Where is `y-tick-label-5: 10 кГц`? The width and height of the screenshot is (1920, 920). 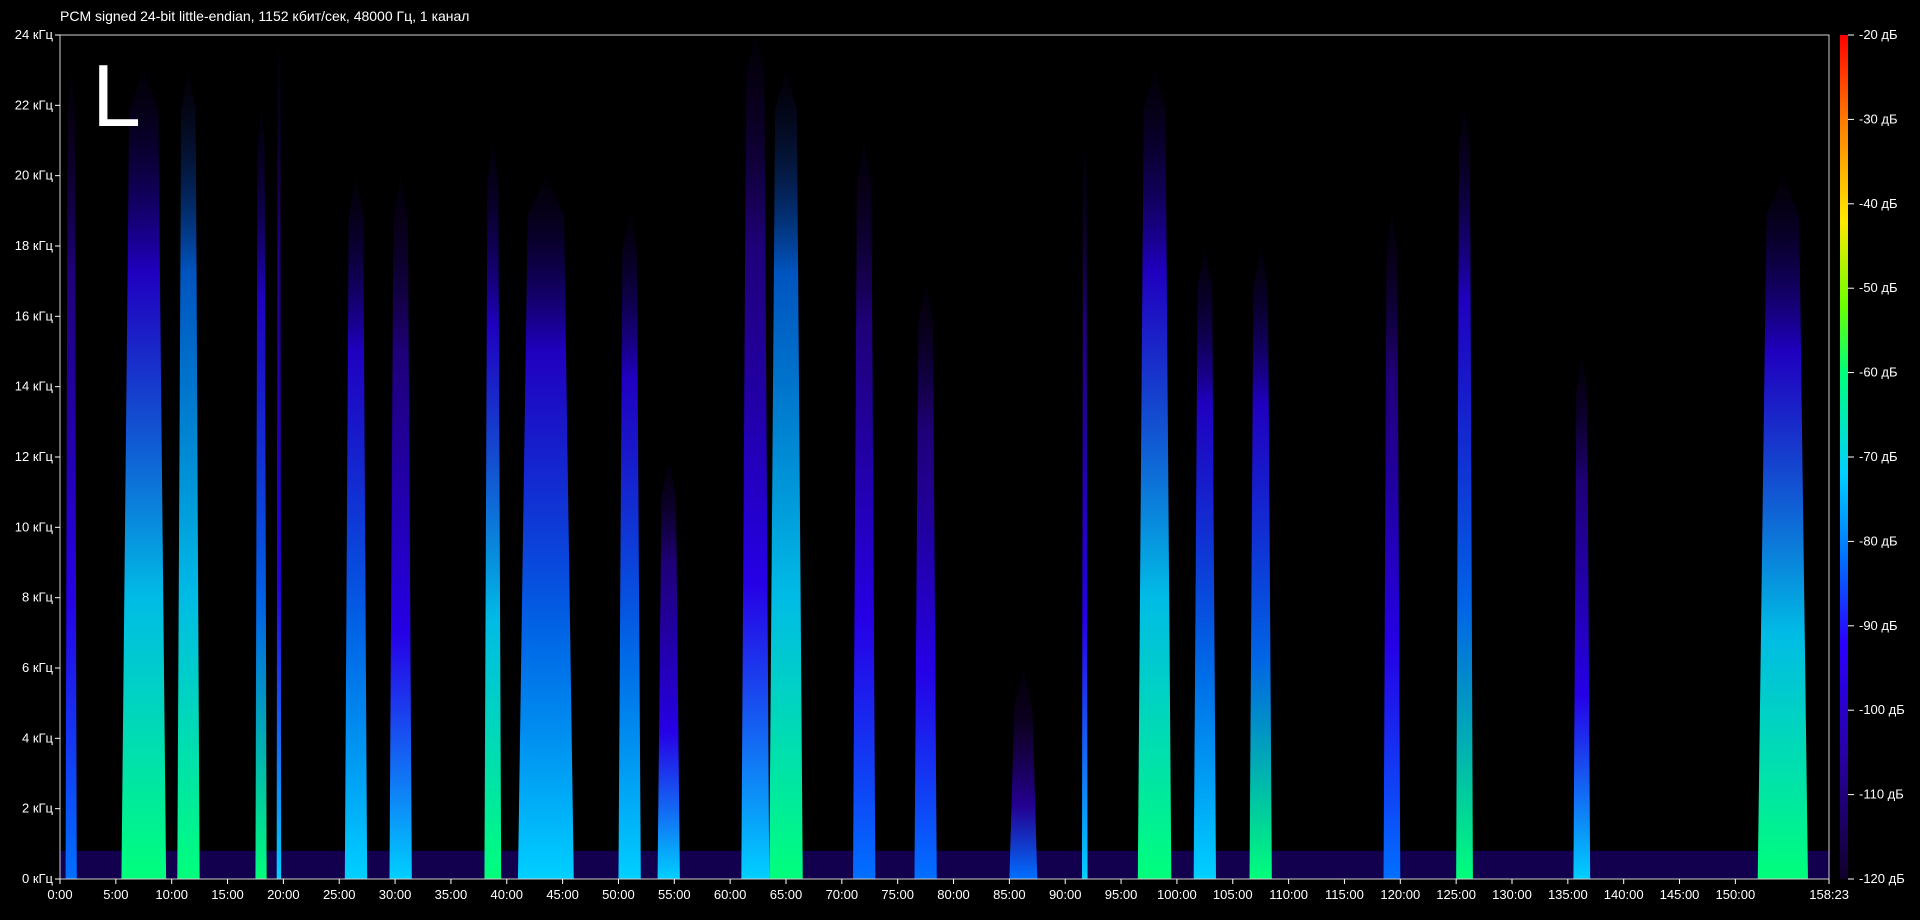 y-tick-label-5: 10 кГц is located at coordinates (34, 526).